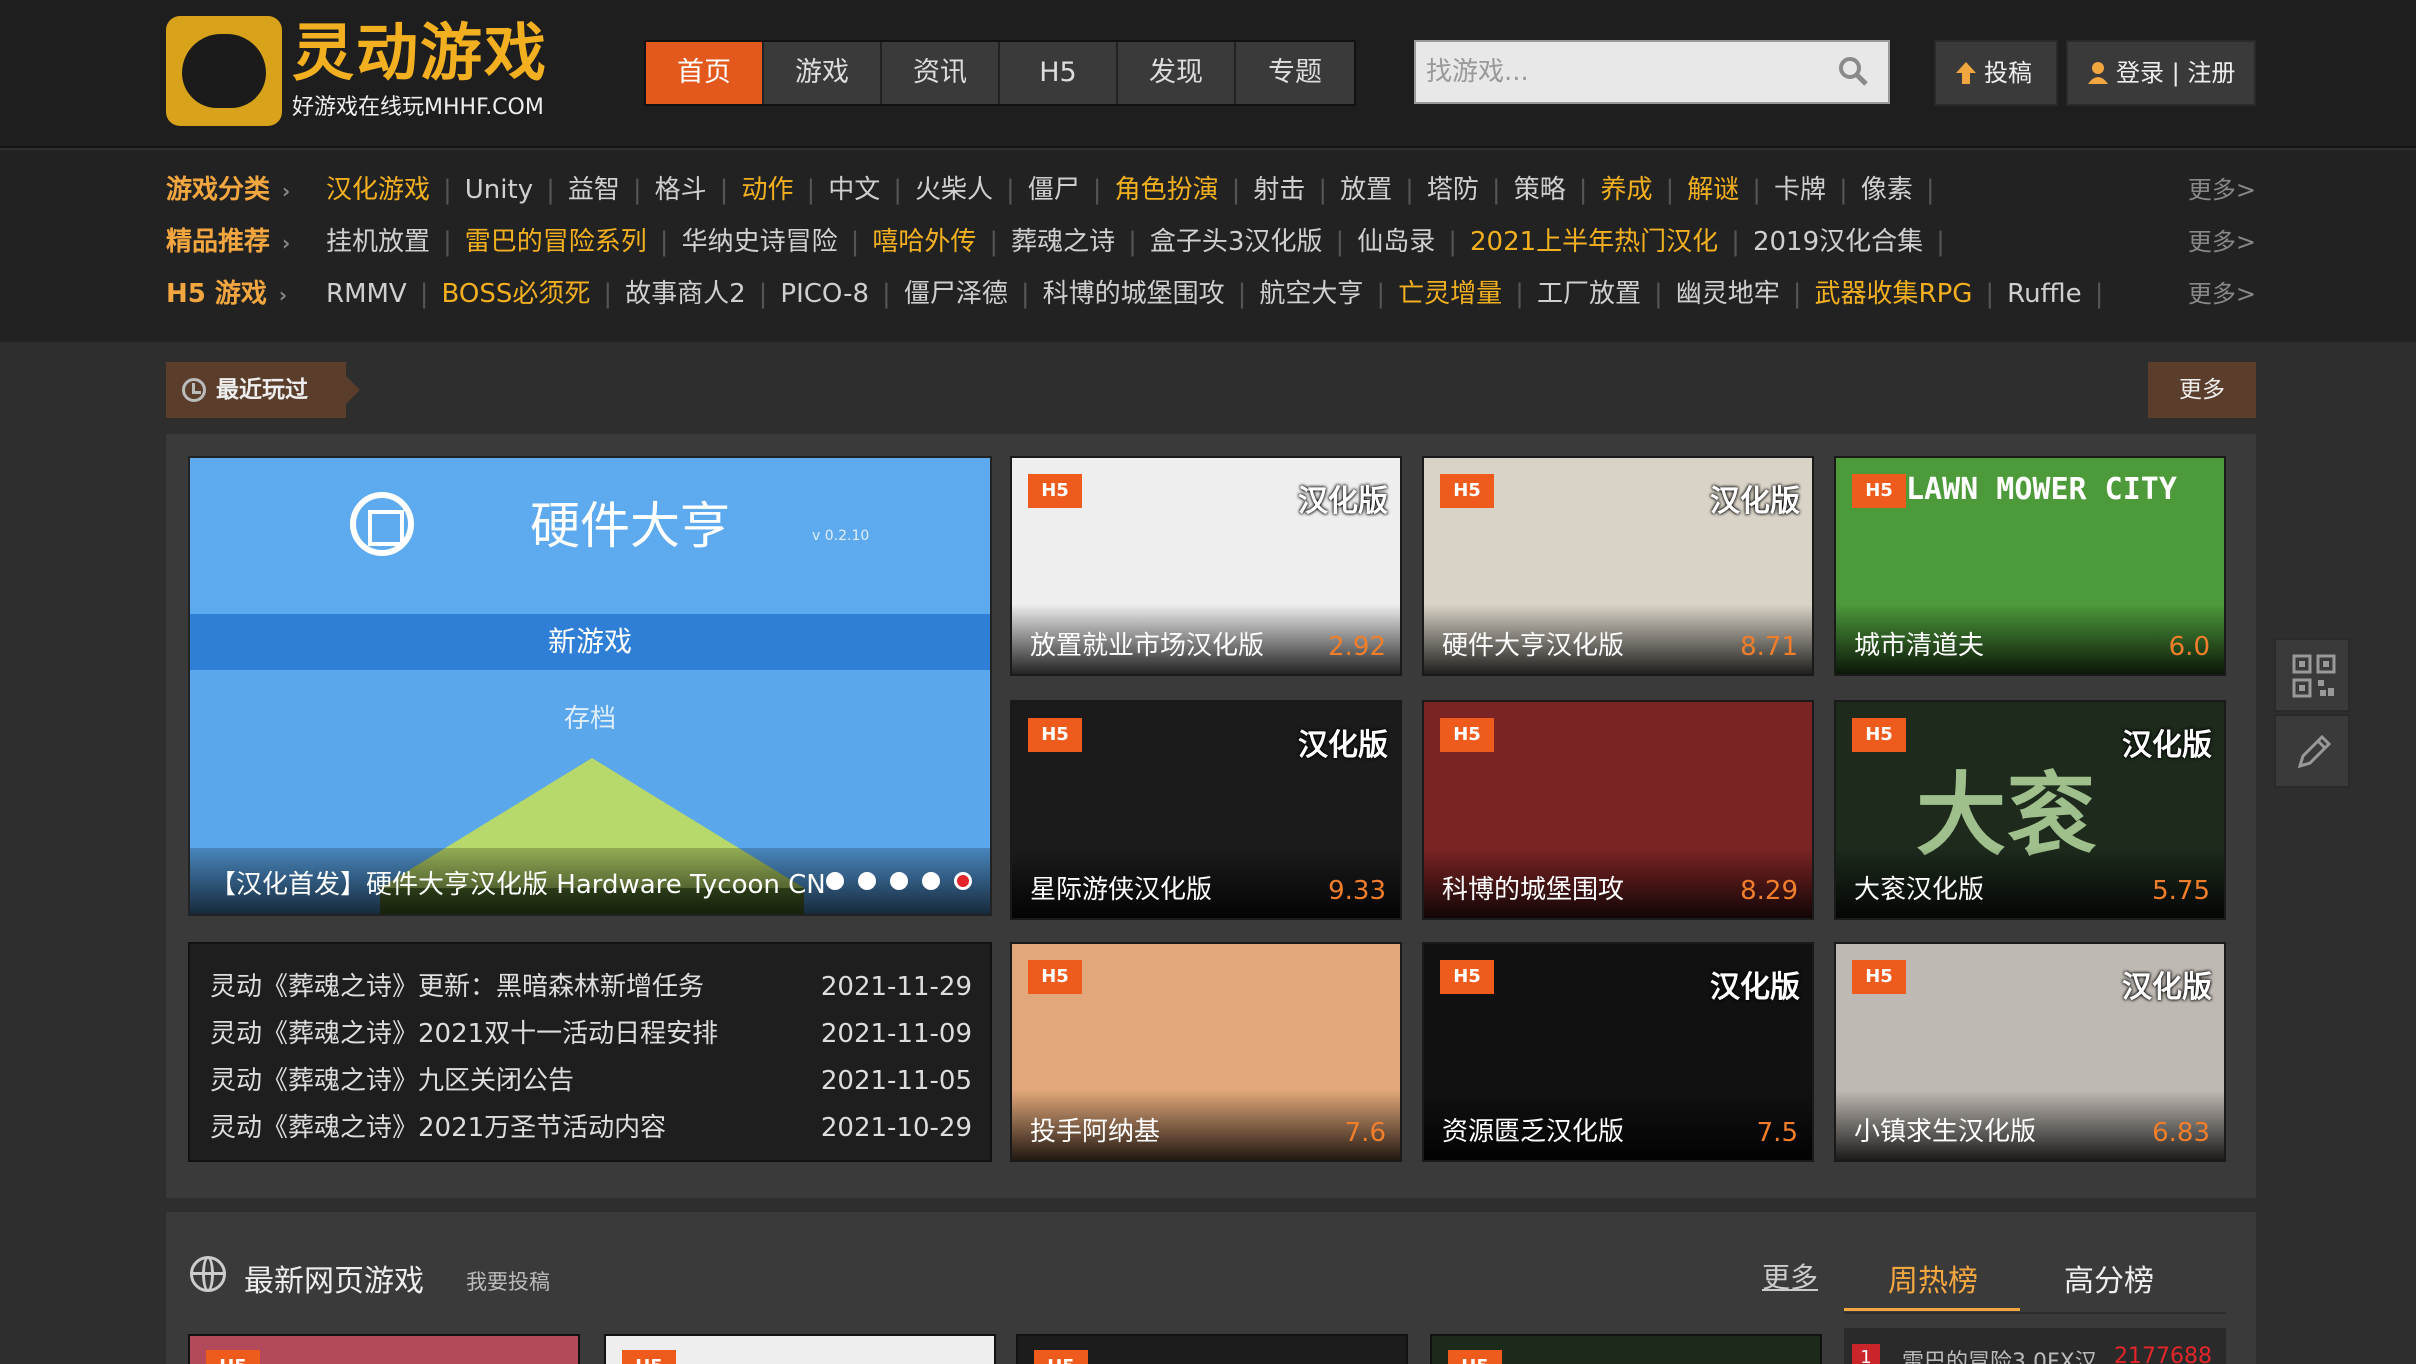  Describe the element at coordinates (1618, 1052) in the screenshot. I see `game-card: H5 汉化版 资源匮乏汉化版 7.5` at that location.